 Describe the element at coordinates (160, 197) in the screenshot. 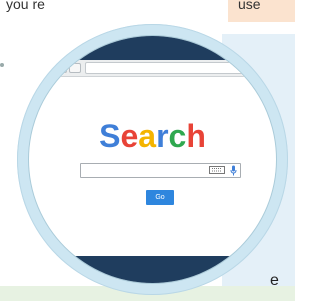

I see `go-button: Go` at that location.